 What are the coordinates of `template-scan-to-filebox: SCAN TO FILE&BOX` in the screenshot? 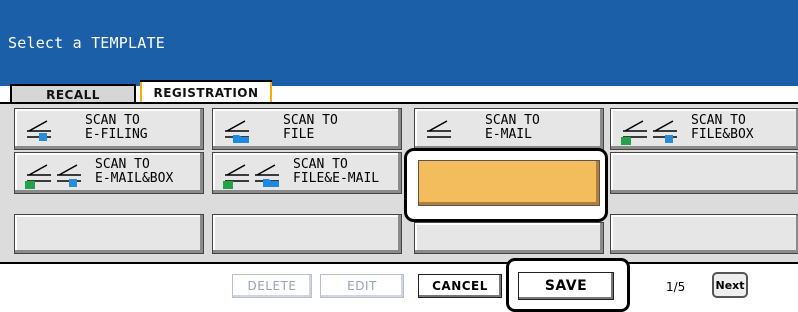 It's located at (704, 129).